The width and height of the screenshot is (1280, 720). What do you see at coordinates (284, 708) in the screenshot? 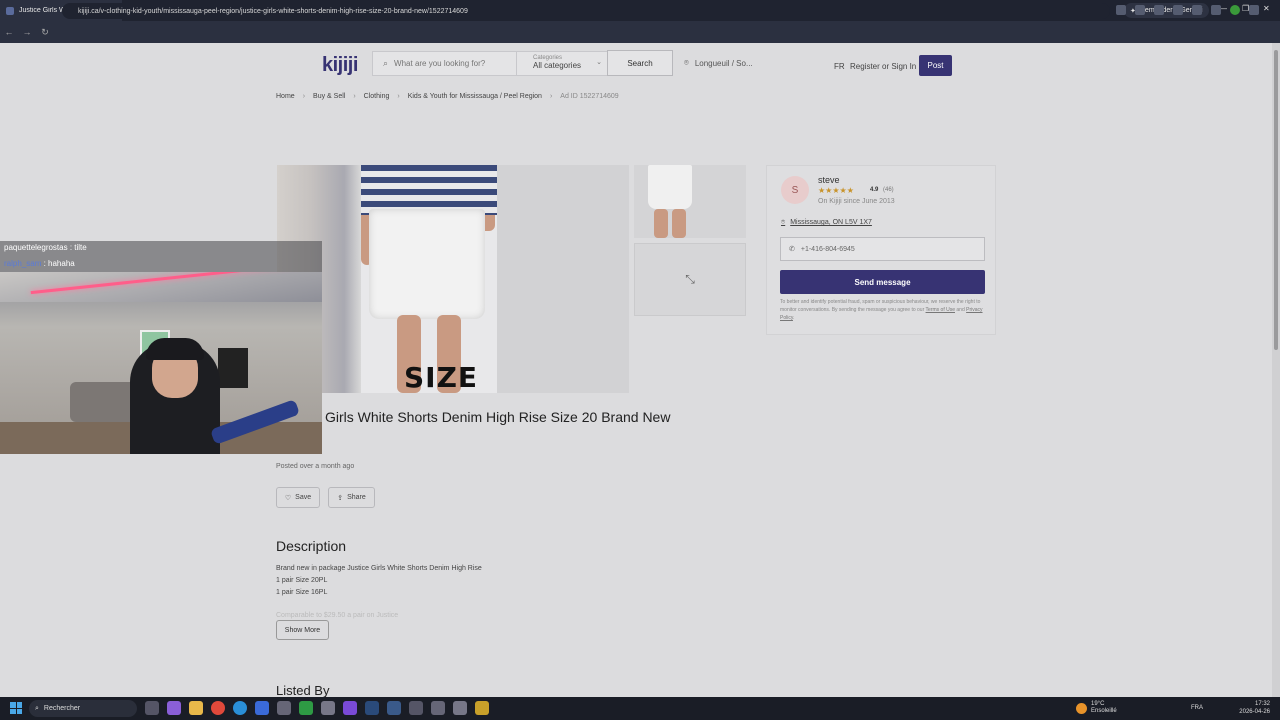
I see `settings-gear-icon` at bounding box center [284, 708].